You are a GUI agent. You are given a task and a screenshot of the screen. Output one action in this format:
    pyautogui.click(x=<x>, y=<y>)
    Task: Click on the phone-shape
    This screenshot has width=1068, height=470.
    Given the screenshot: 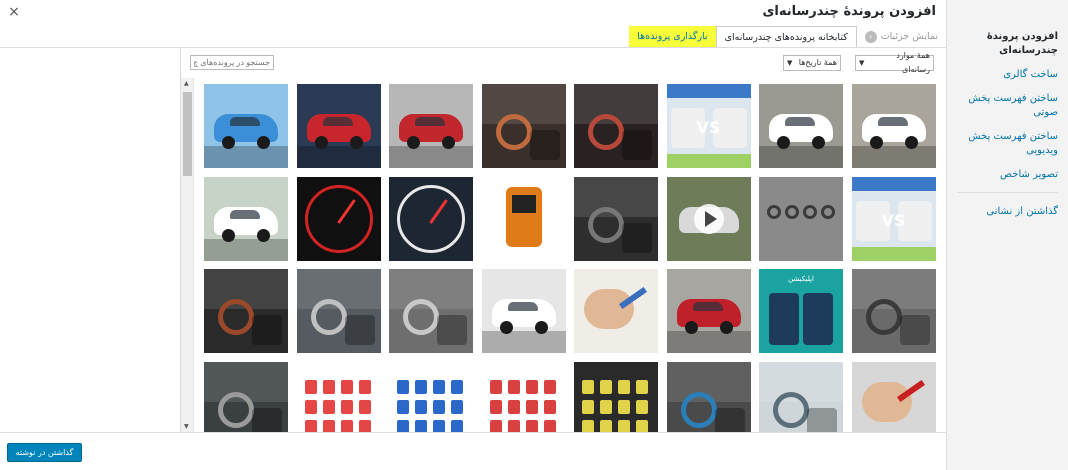 What is the action you would take?
    pyautogui.click(x=784, y=319)
    